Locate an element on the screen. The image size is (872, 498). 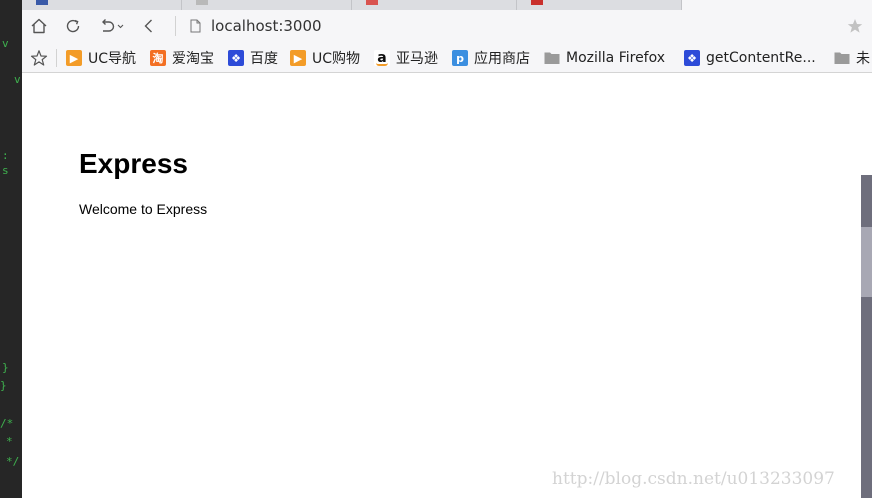
bookmark-item: ▶ UC导航 is located at coordinates (101, 58).